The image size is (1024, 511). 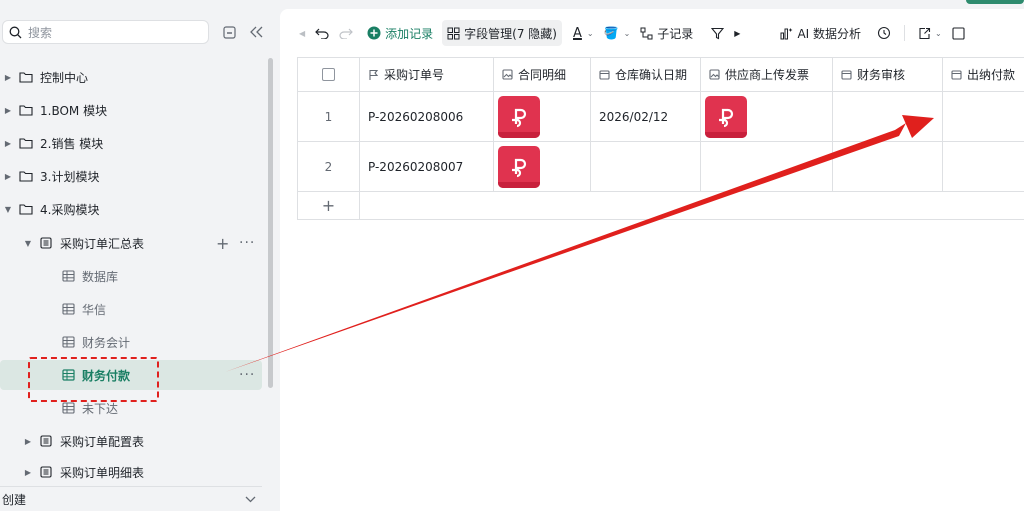 I want to click on column-header: 财务审核, so click(x=888, y=74).